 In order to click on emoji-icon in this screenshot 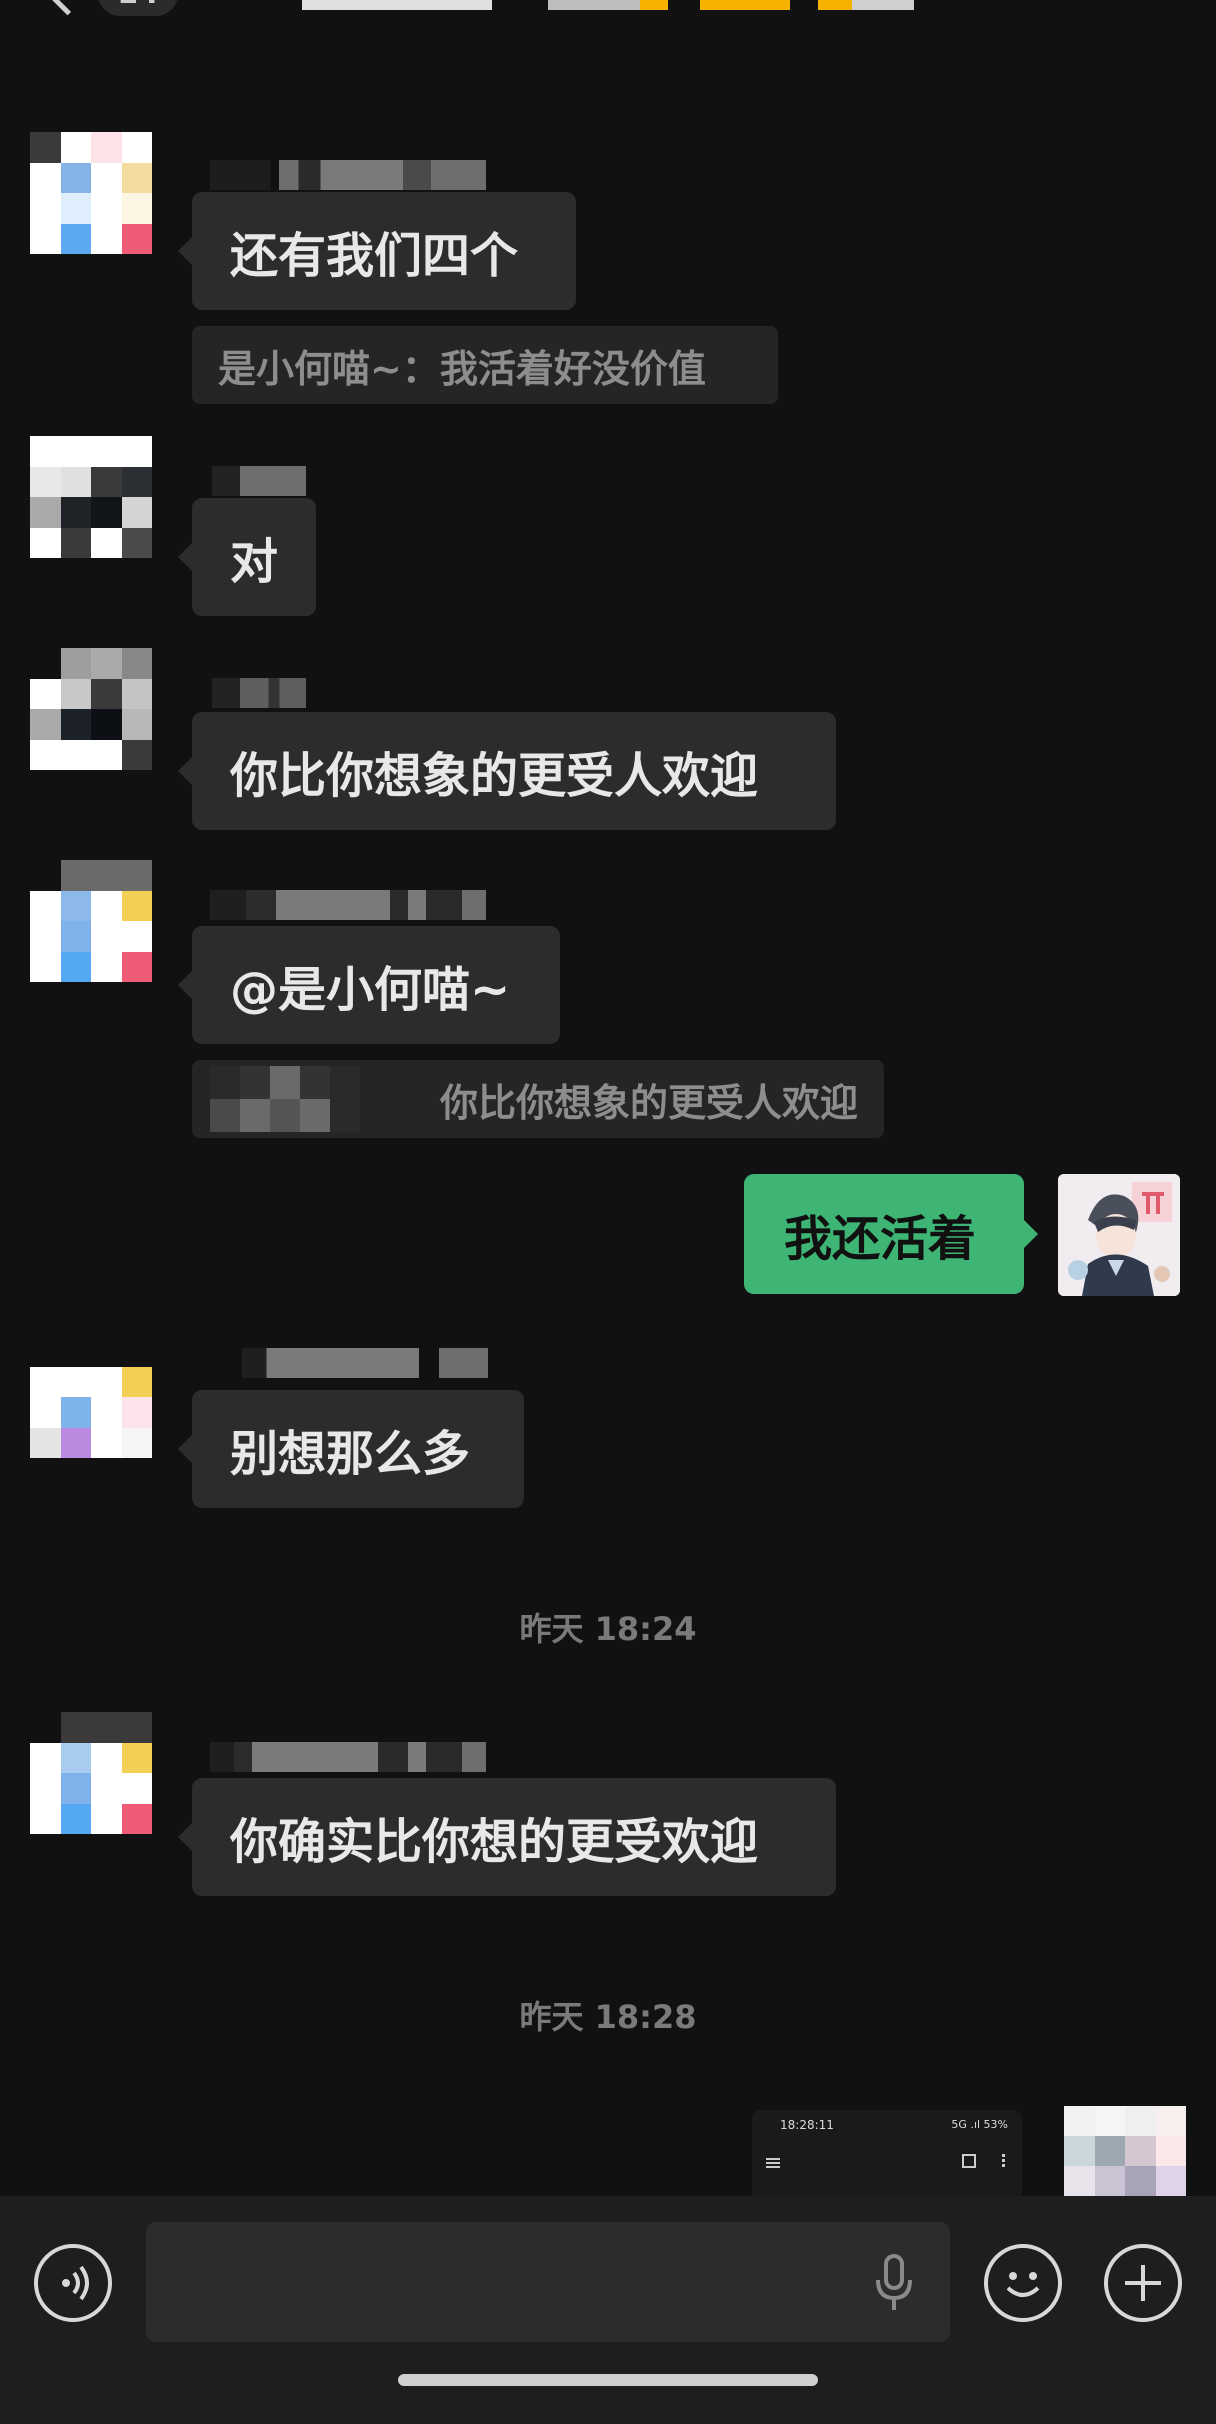, I will do `click(1023, 2283)`.